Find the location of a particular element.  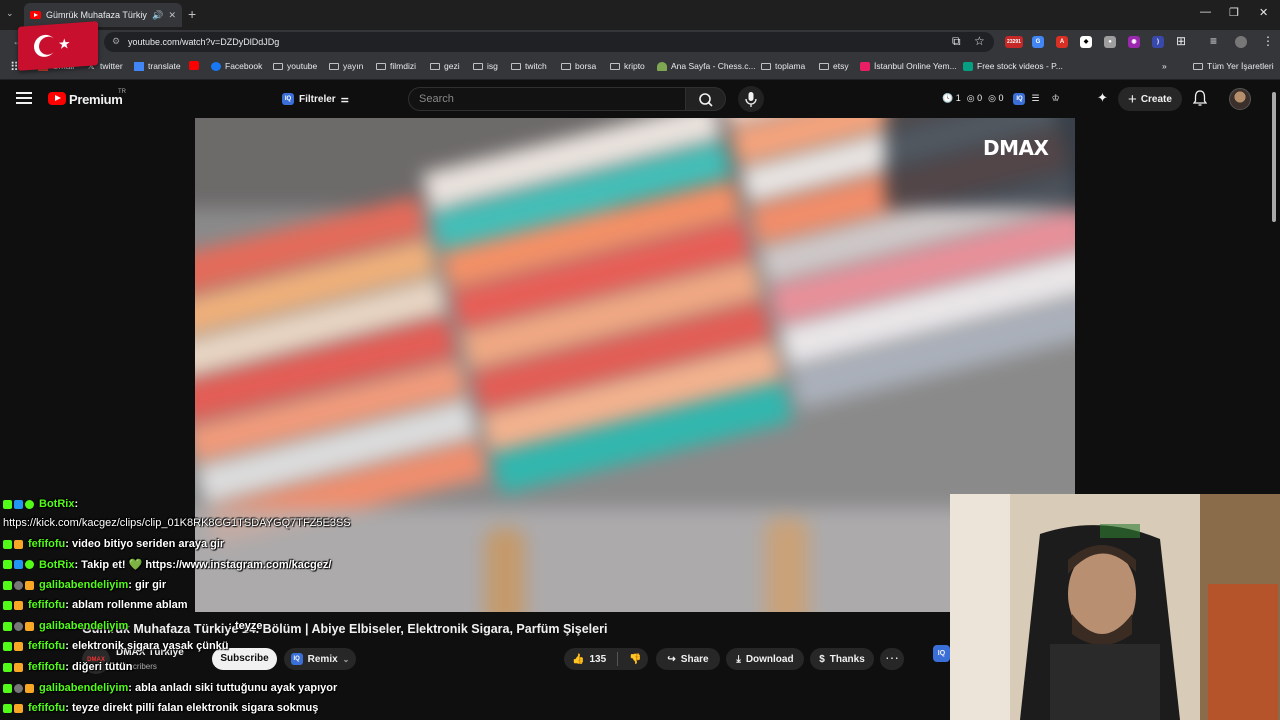

notifications-bell-icon is located at coordinates (1200, 98).